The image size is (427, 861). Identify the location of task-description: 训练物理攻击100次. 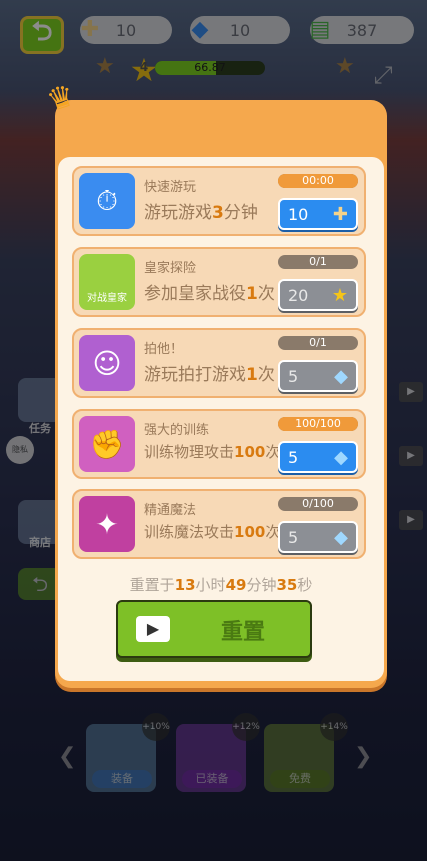
(212, 451).